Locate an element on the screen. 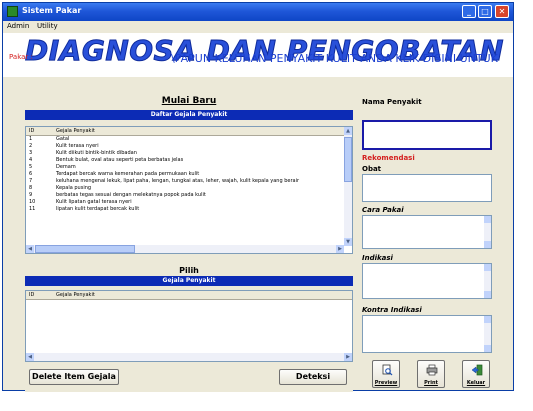 The width and height of the screenshot is (533, 411). cara-pakai-field is located at coordinates (427, 232).